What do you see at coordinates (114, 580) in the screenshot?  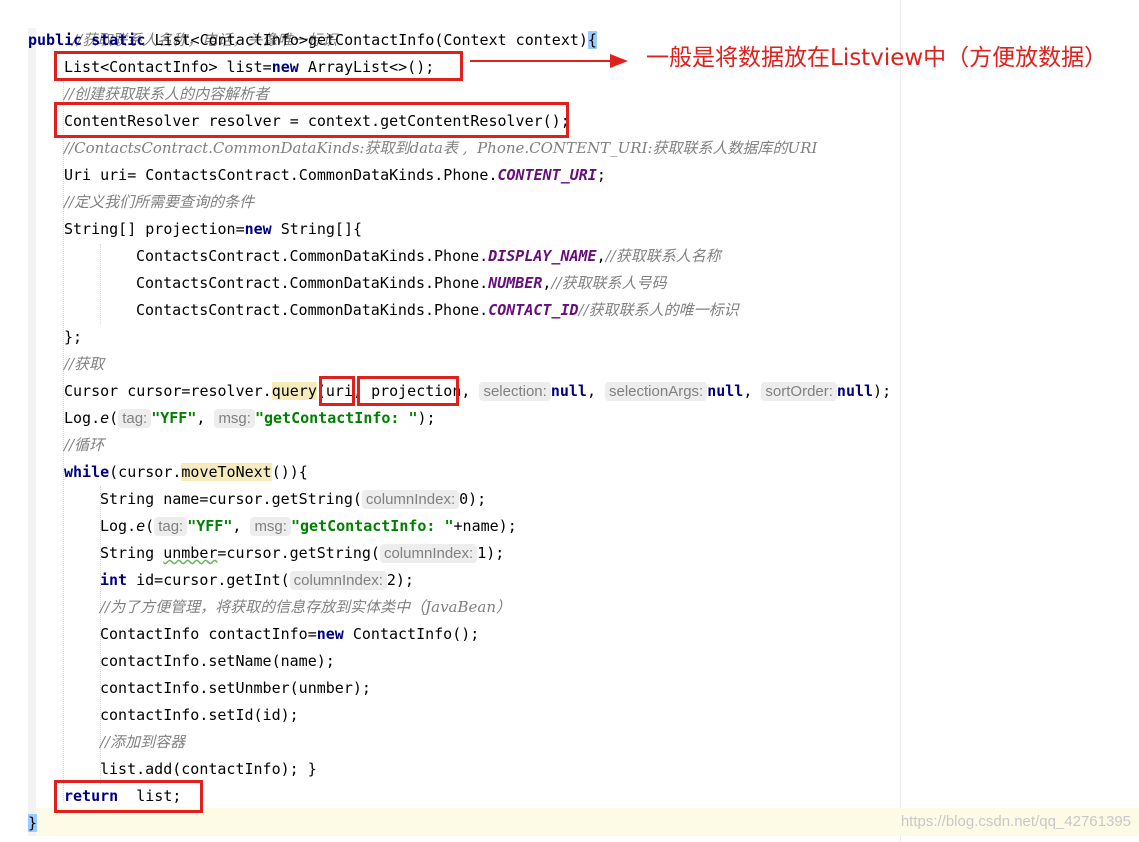 I see `keyword: int` at bounding box center [114, 580].